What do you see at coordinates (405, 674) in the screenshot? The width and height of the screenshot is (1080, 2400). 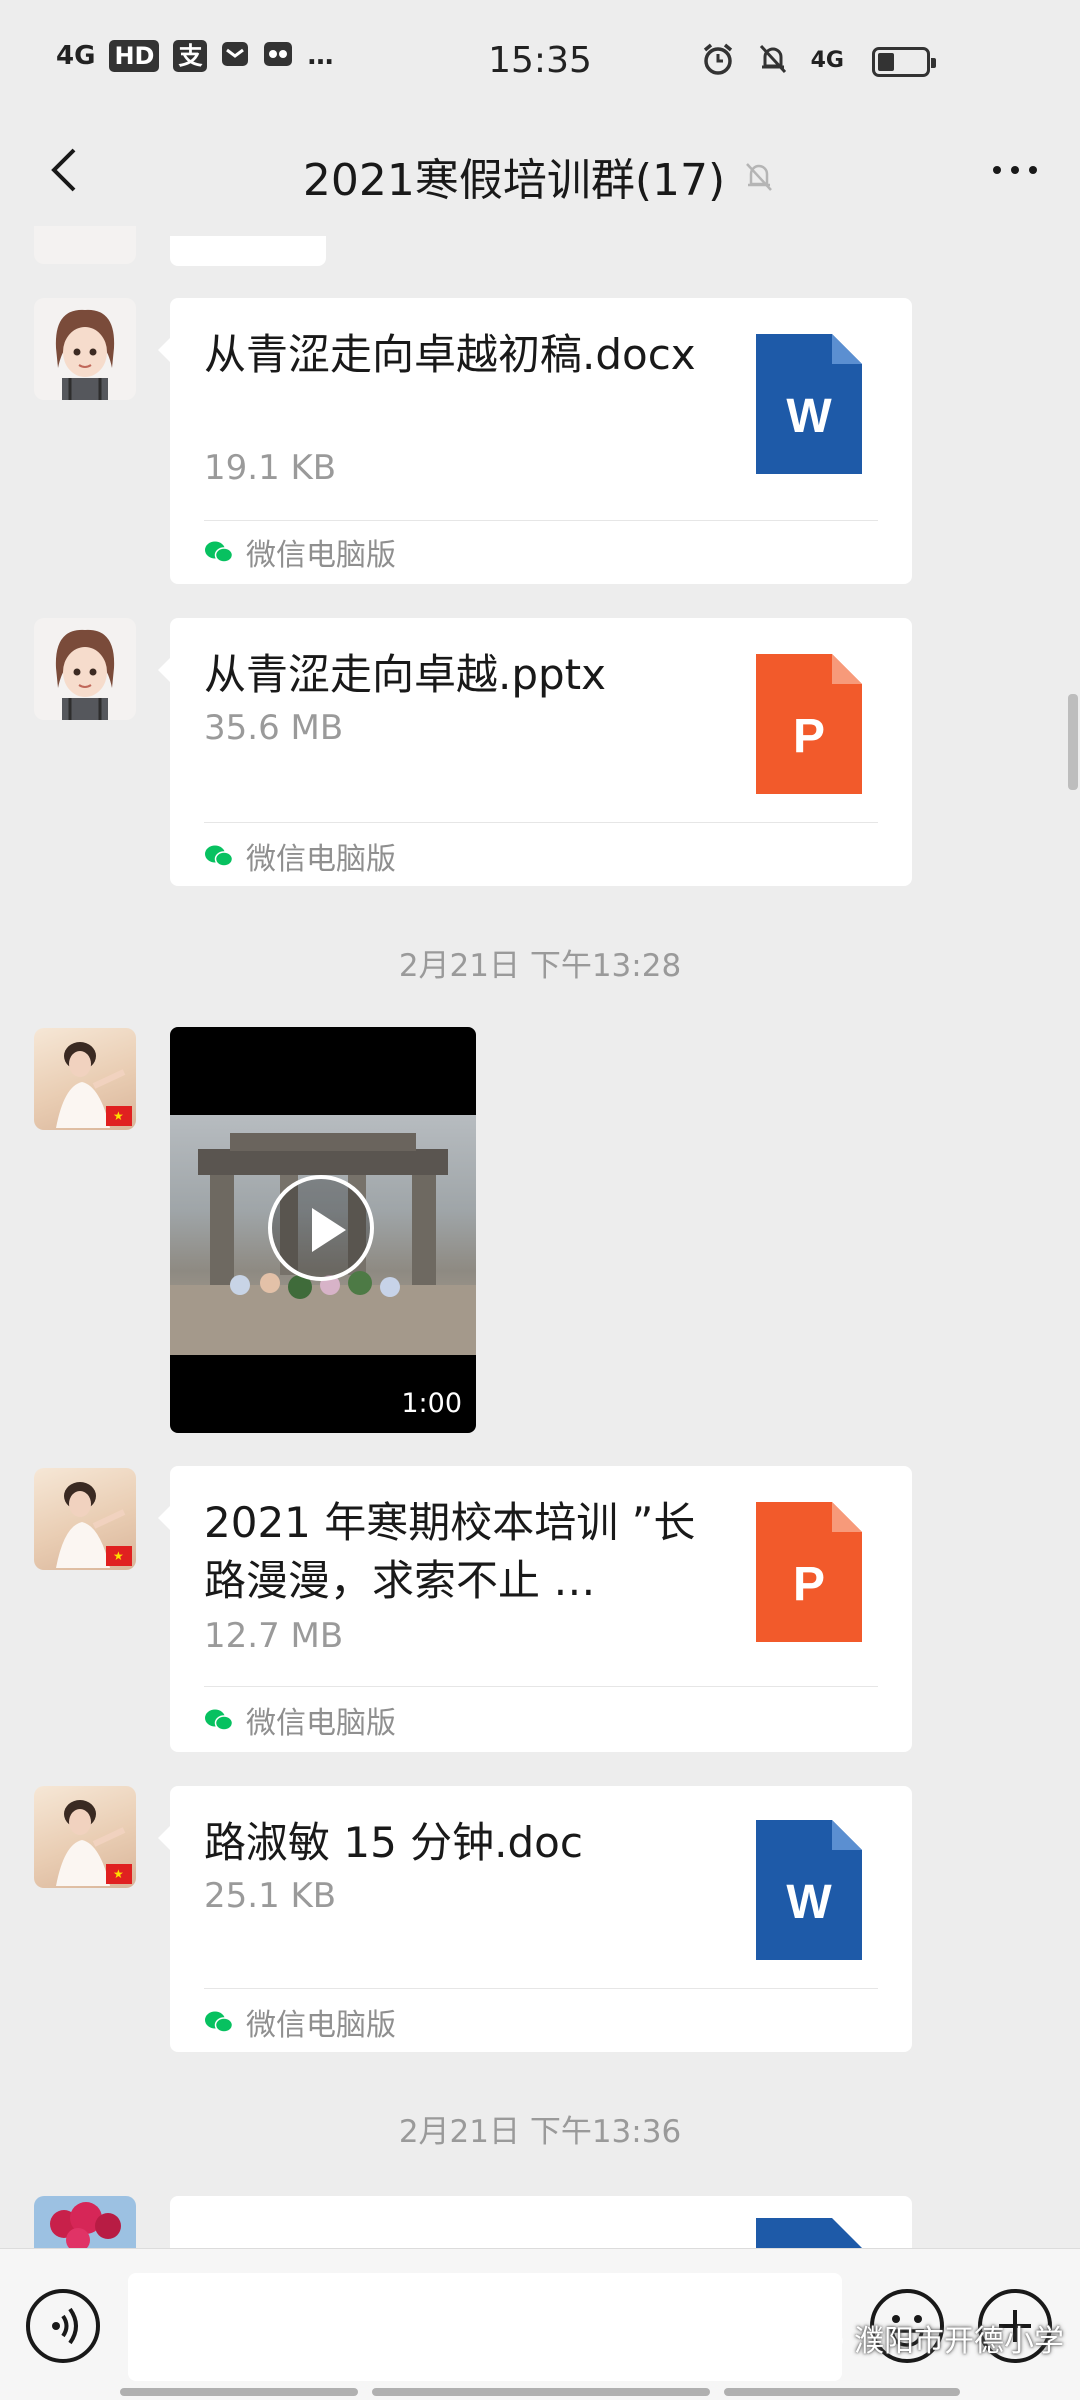 I see `file-name: 从青涩走向卓越.pptx` at bounding box center [405, 674].